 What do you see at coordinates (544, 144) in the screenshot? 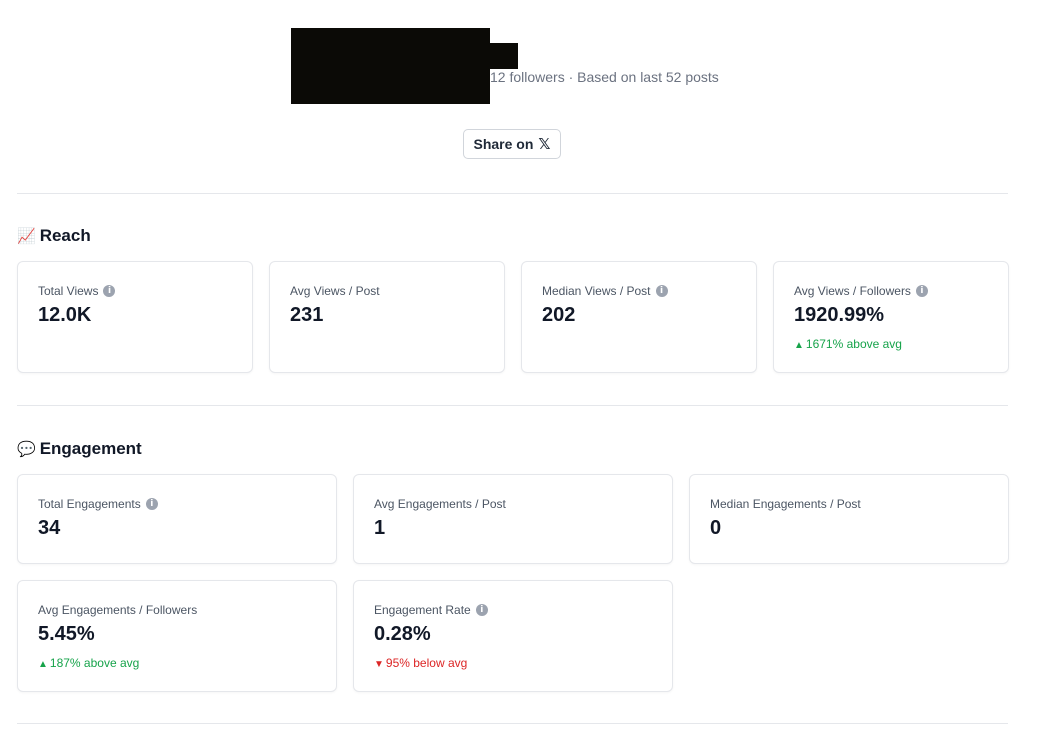
I see `x-logo-icon: 𝕏` at bounding box center [544, 144].